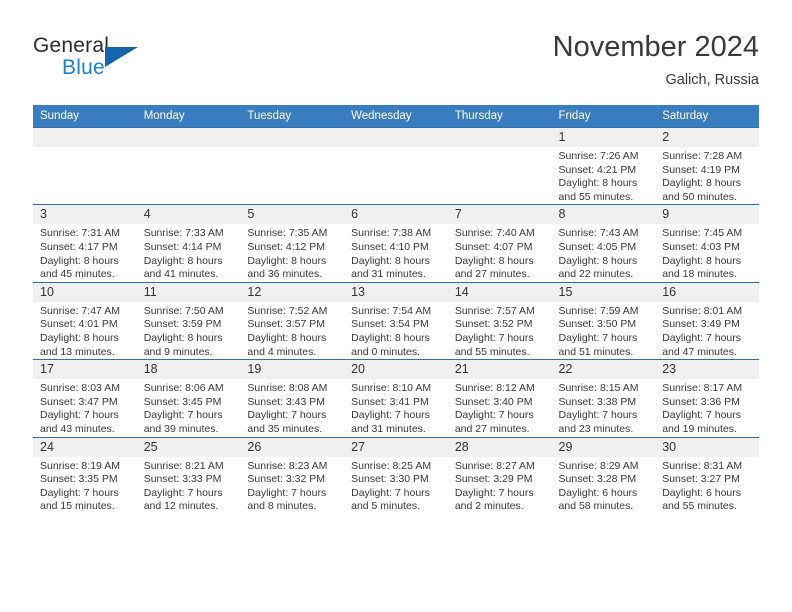 The width and height of the screenshot is (792, 612). What do you see at coordinates (282, 506) in the screenshot?
I see `day-detail-line: and 8 minutes.` at bounding box center [282, 506].